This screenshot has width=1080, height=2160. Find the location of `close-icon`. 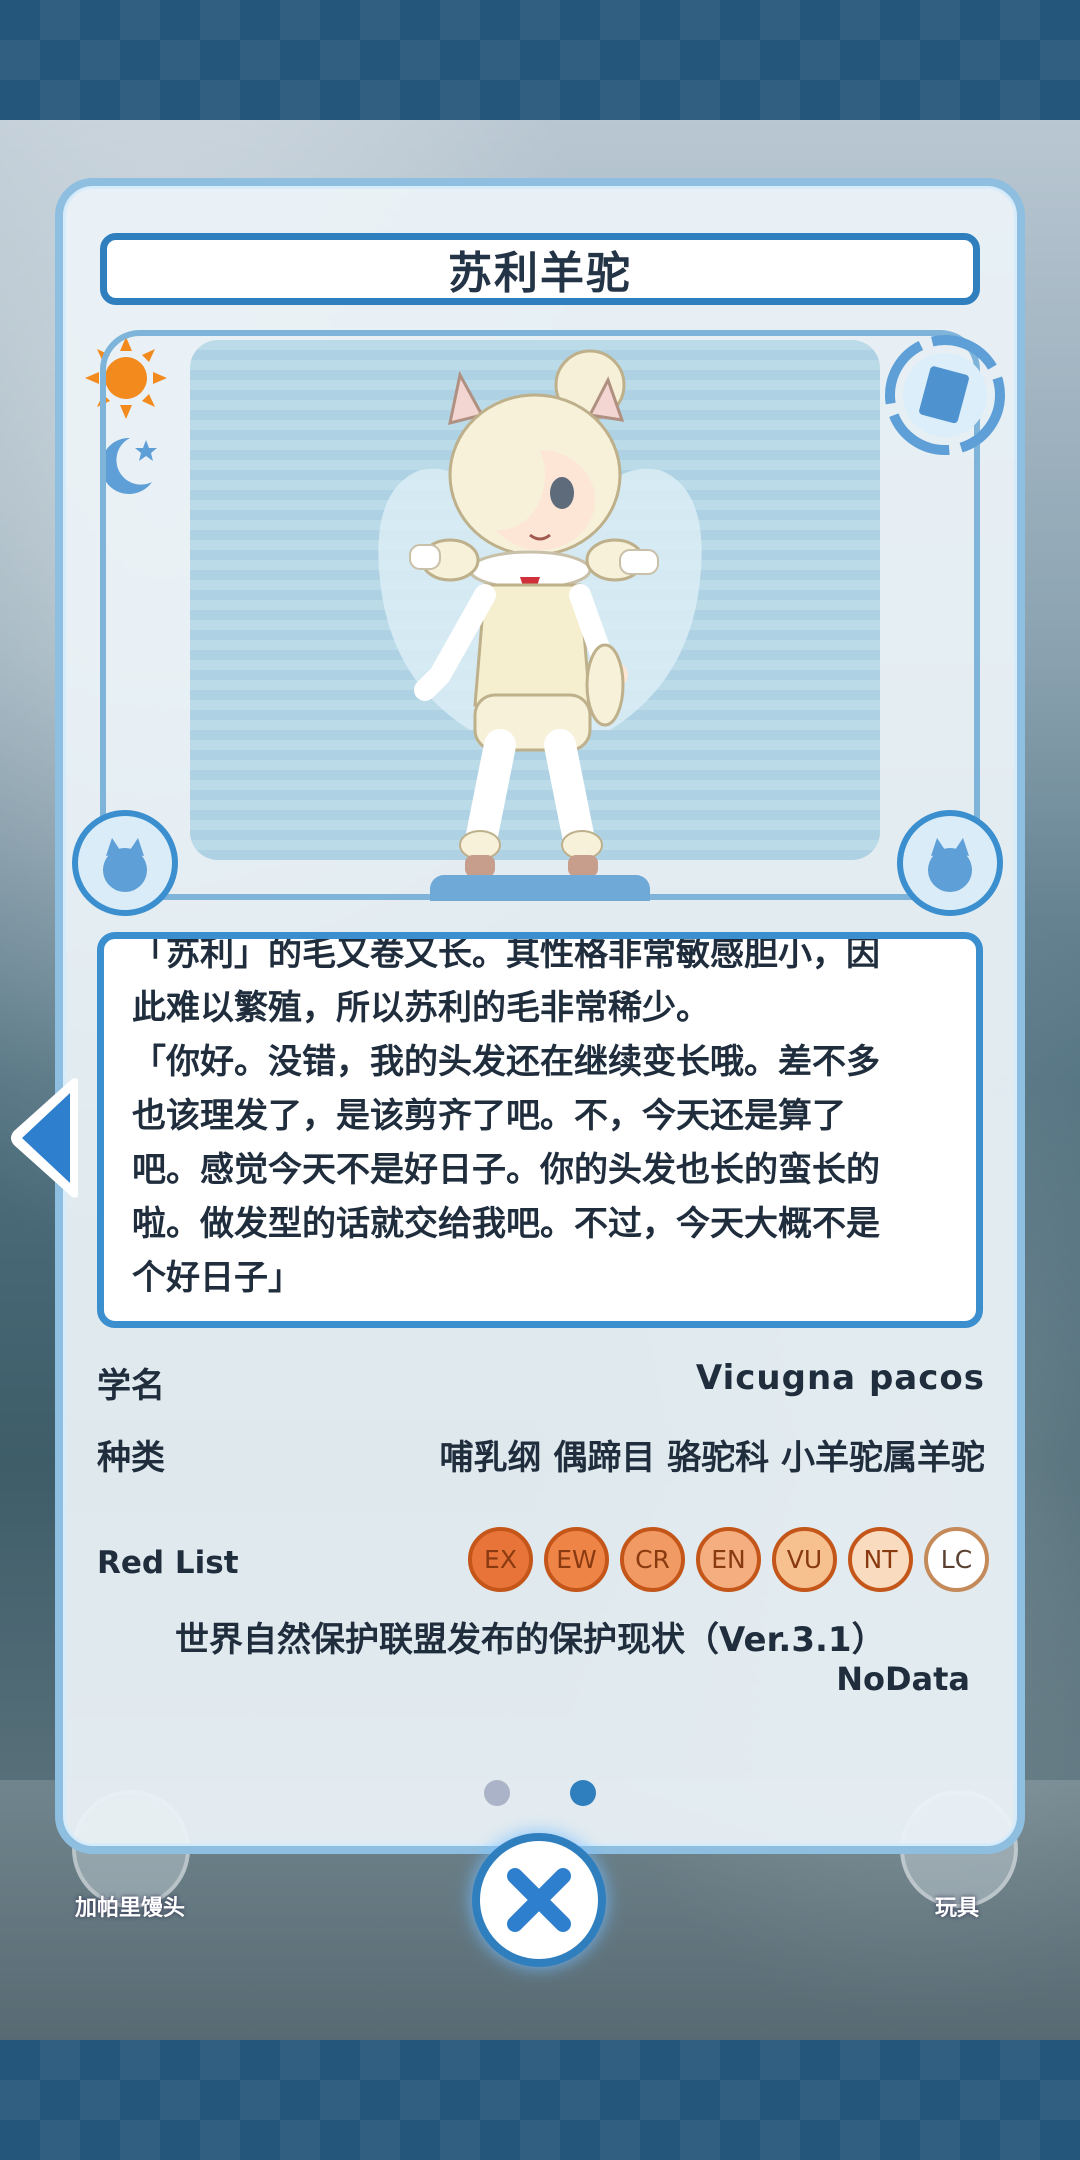

close-icon is located at coordinates (539, 1900).